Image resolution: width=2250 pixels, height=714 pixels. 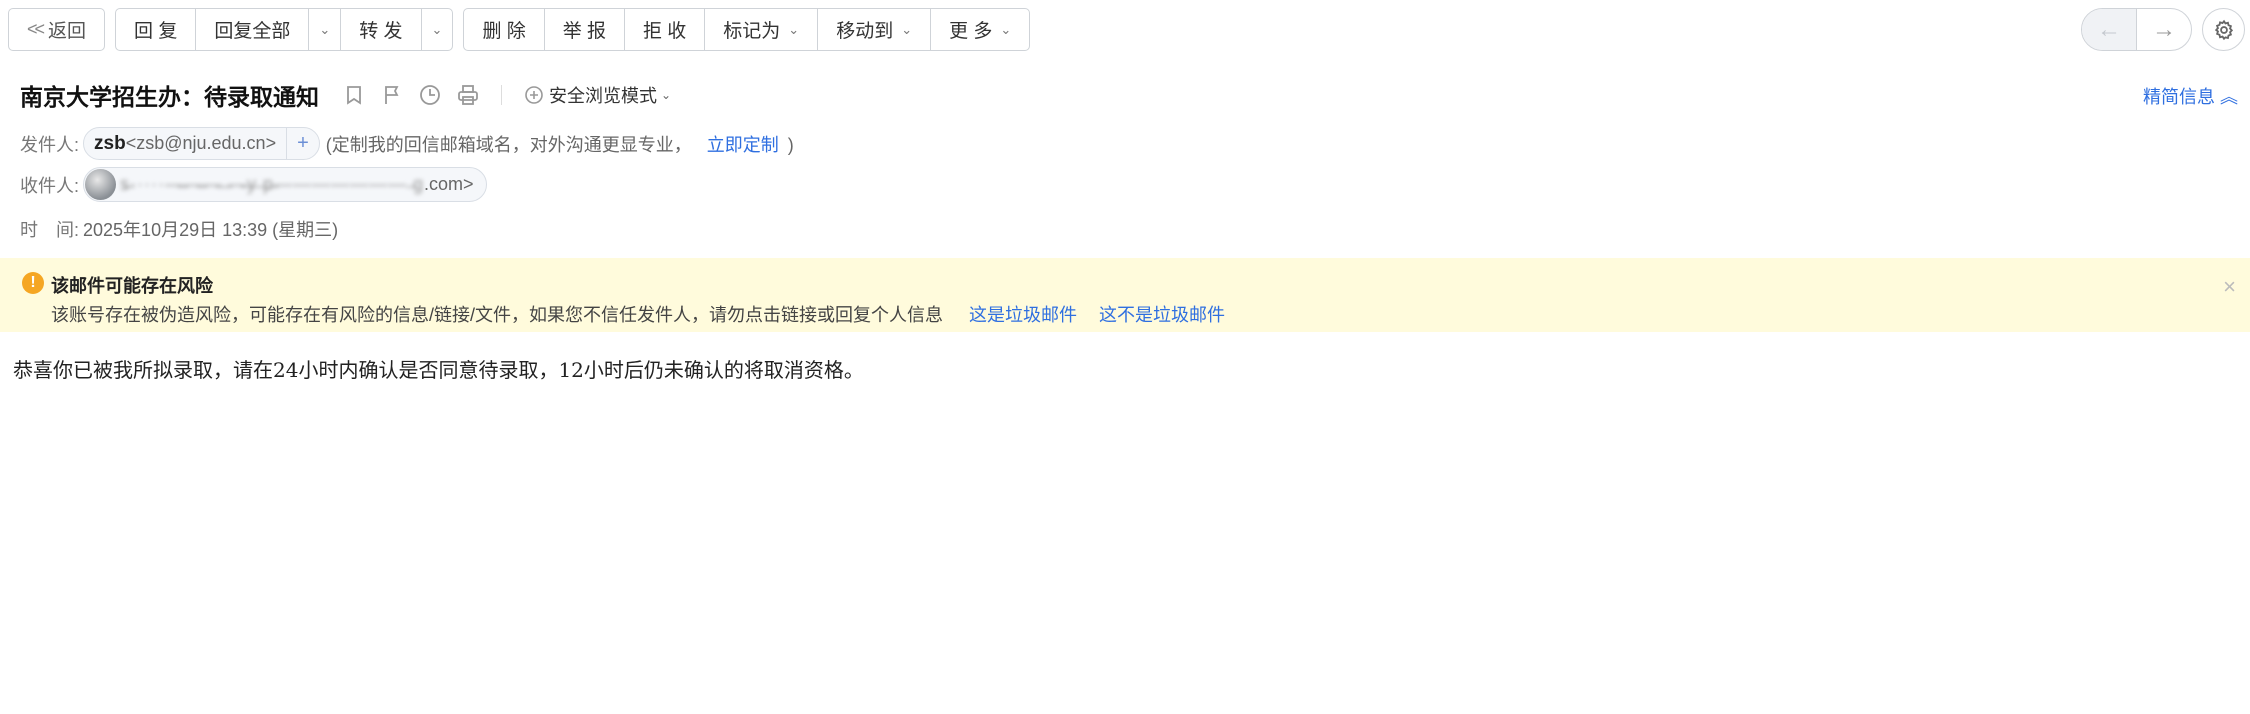 I want to click on arrow-left-icon: ←, so click(x=2109, y=29).